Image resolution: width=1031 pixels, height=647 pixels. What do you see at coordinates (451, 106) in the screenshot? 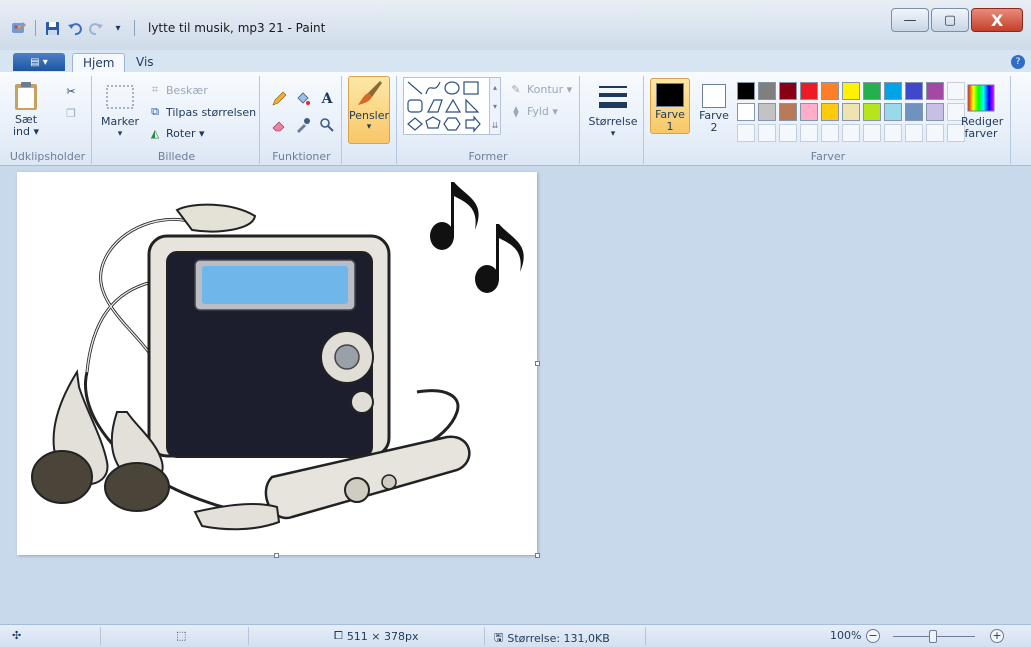
I see `shapes-gallery` at bounding box center [451, 106].